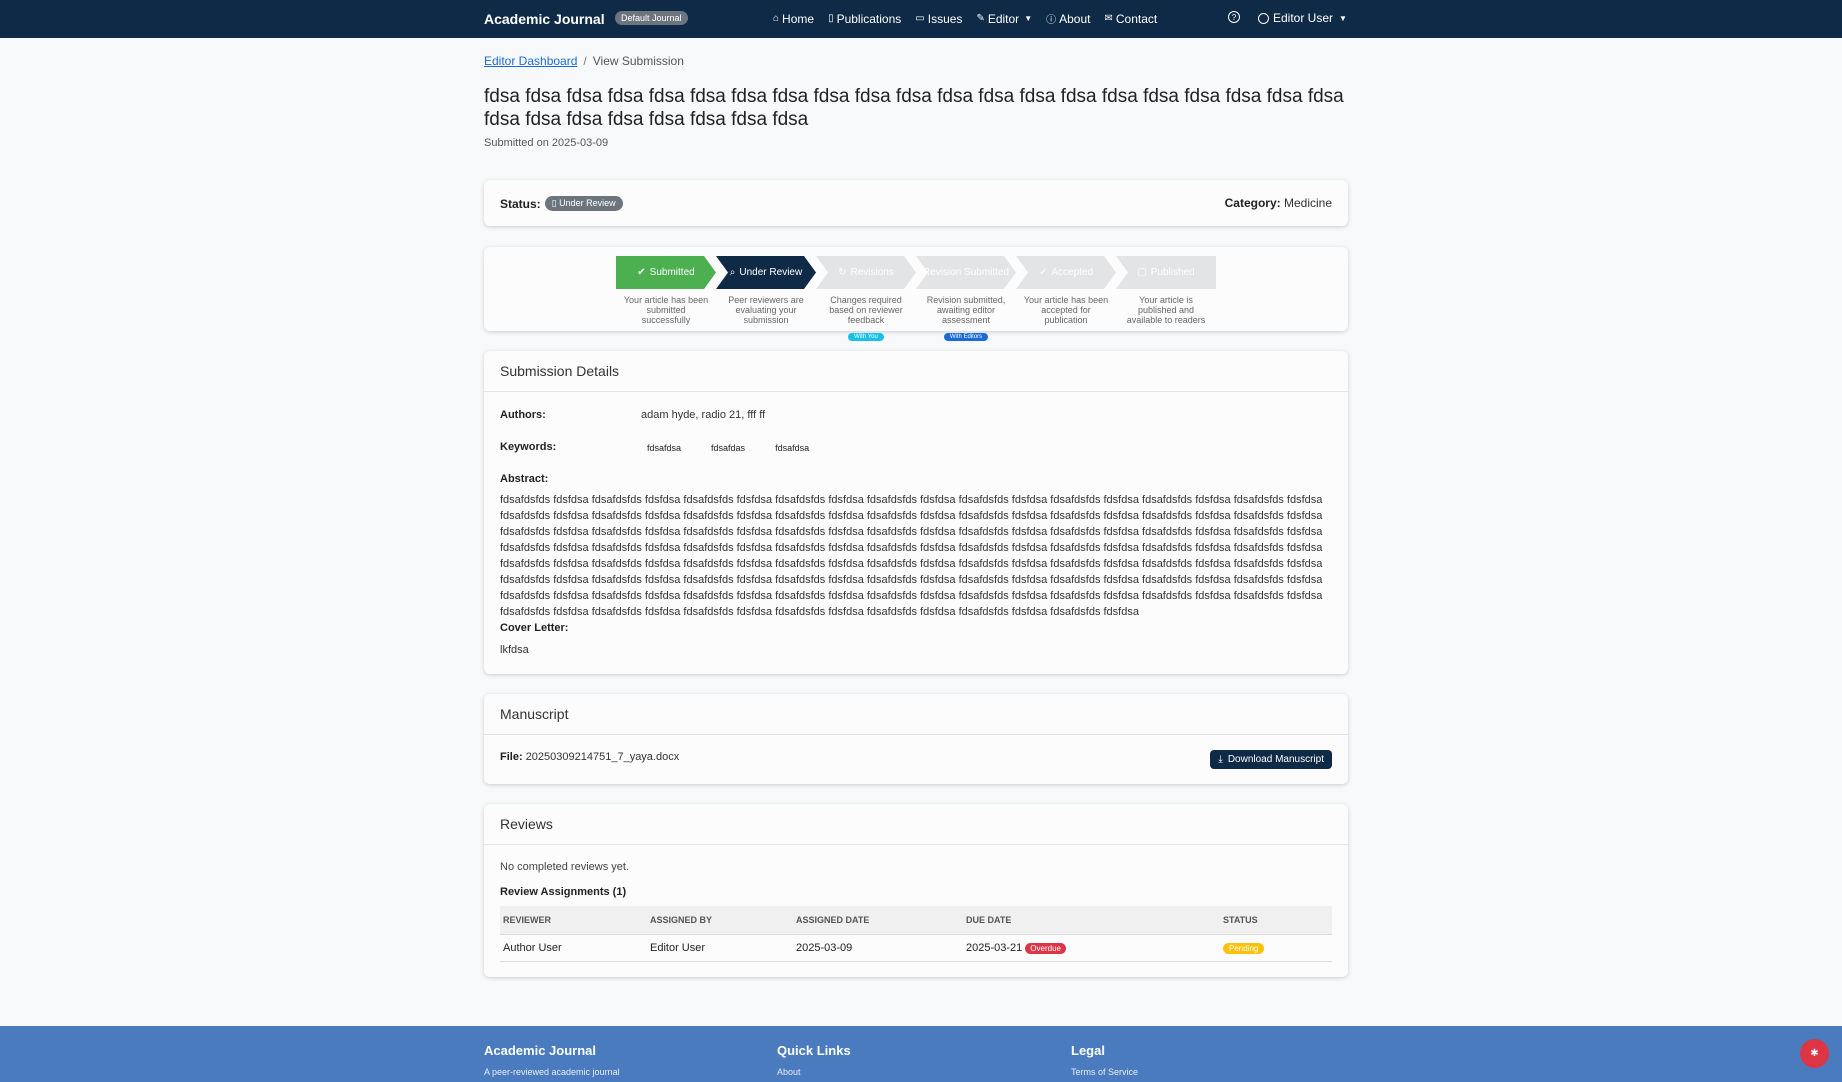 This screenshot has width=1842, height=1082. What do you see at coordinates (720, 948) in the screenshot?
I see `assigned-by-cell: Editor User` at bounding box center [720, 948].